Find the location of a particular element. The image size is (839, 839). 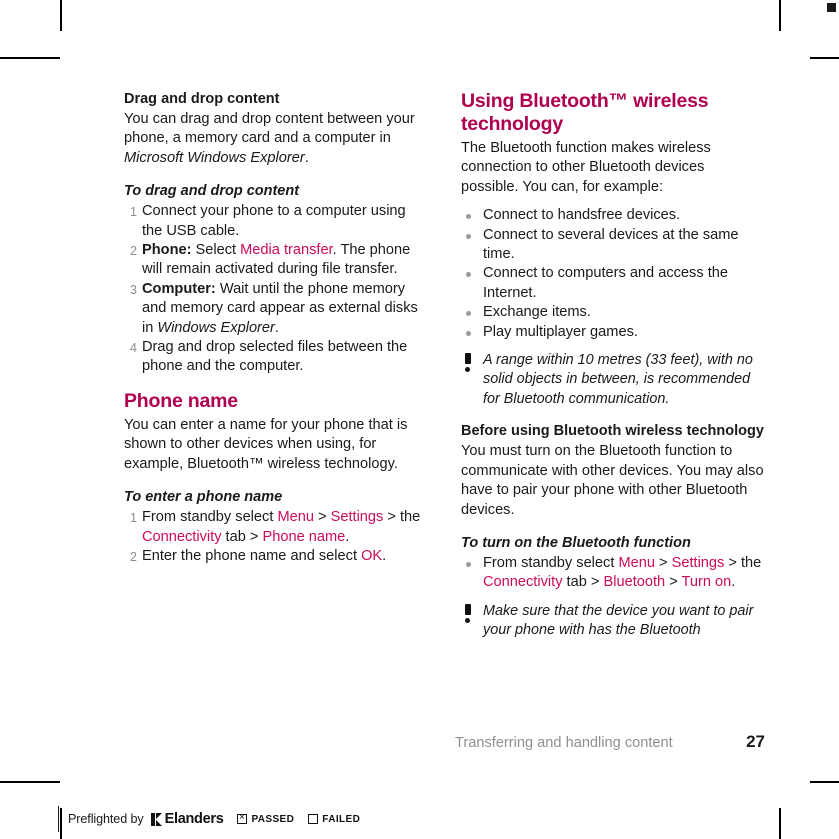

list-item: Exchange items. is located at coordinates (612, 312).